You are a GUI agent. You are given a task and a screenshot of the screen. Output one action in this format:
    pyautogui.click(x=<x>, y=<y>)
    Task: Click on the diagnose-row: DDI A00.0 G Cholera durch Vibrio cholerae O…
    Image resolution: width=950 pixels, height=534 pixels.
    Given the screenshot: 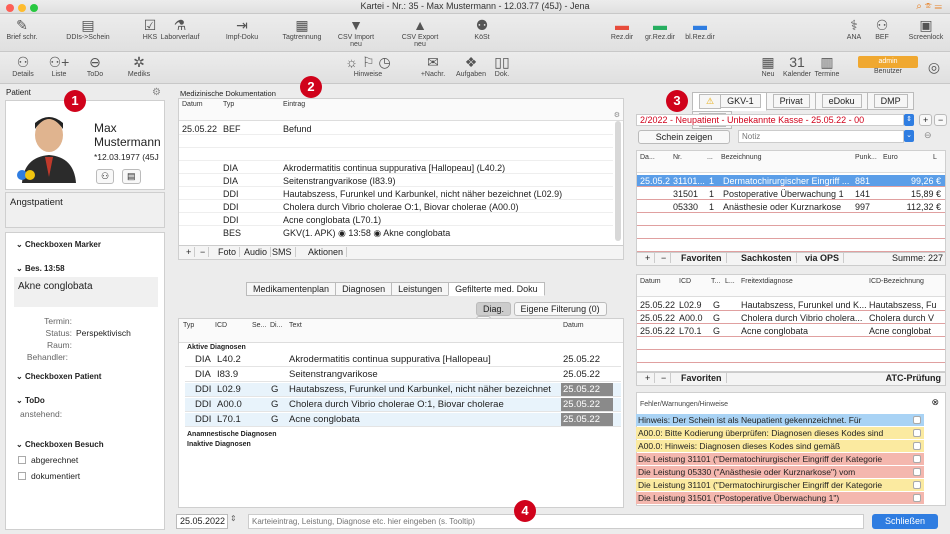 What is the action you would take?
    pyautogui.click(x=403, y=405)
    